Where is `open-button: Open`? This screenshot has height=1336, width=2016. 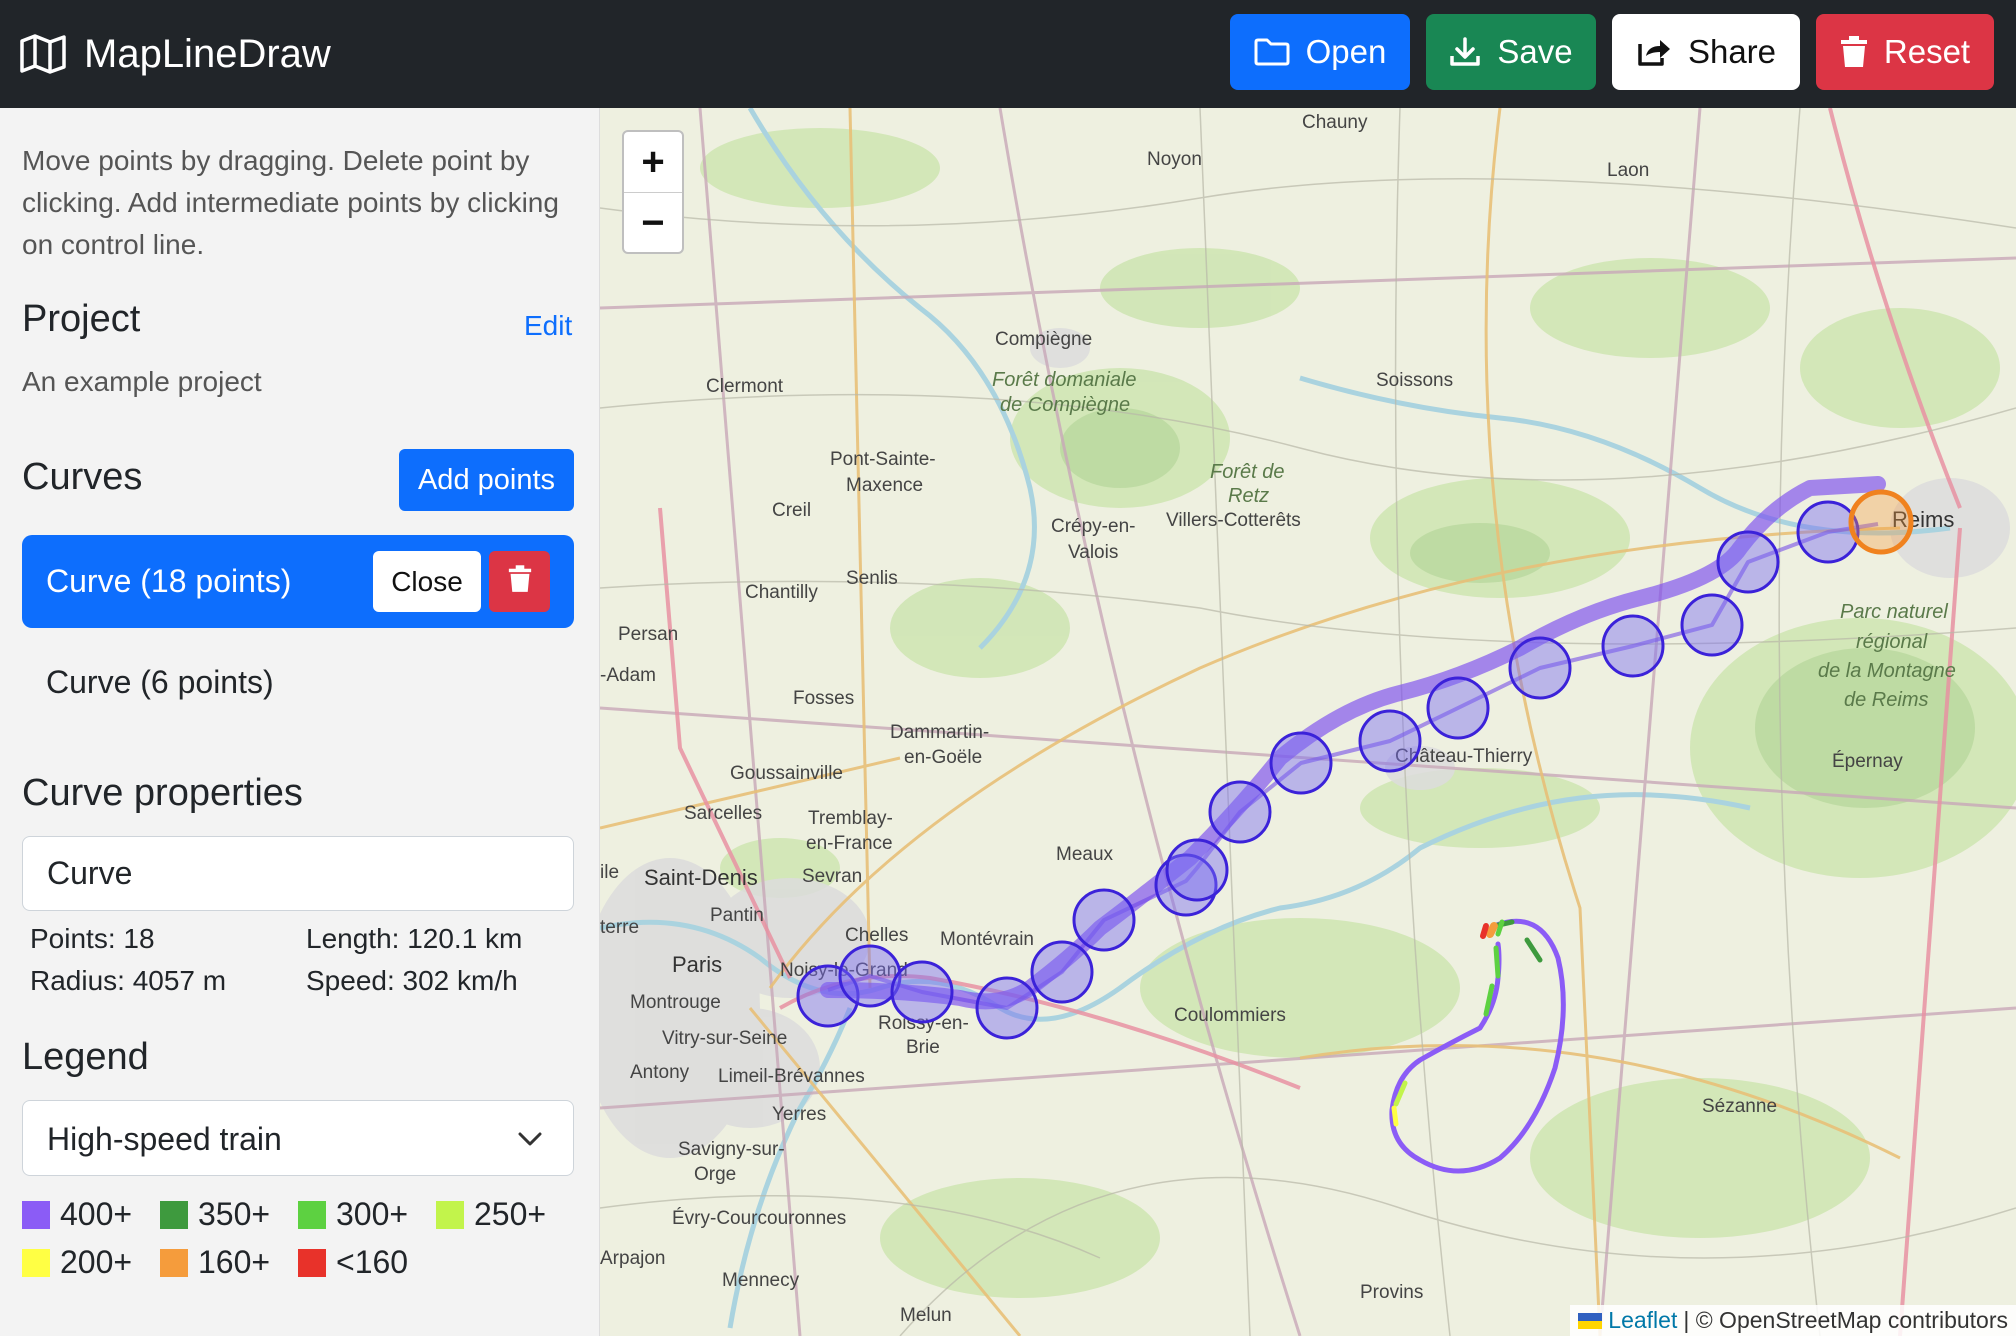
open-button: Open is located at coordinates (1320, 52).